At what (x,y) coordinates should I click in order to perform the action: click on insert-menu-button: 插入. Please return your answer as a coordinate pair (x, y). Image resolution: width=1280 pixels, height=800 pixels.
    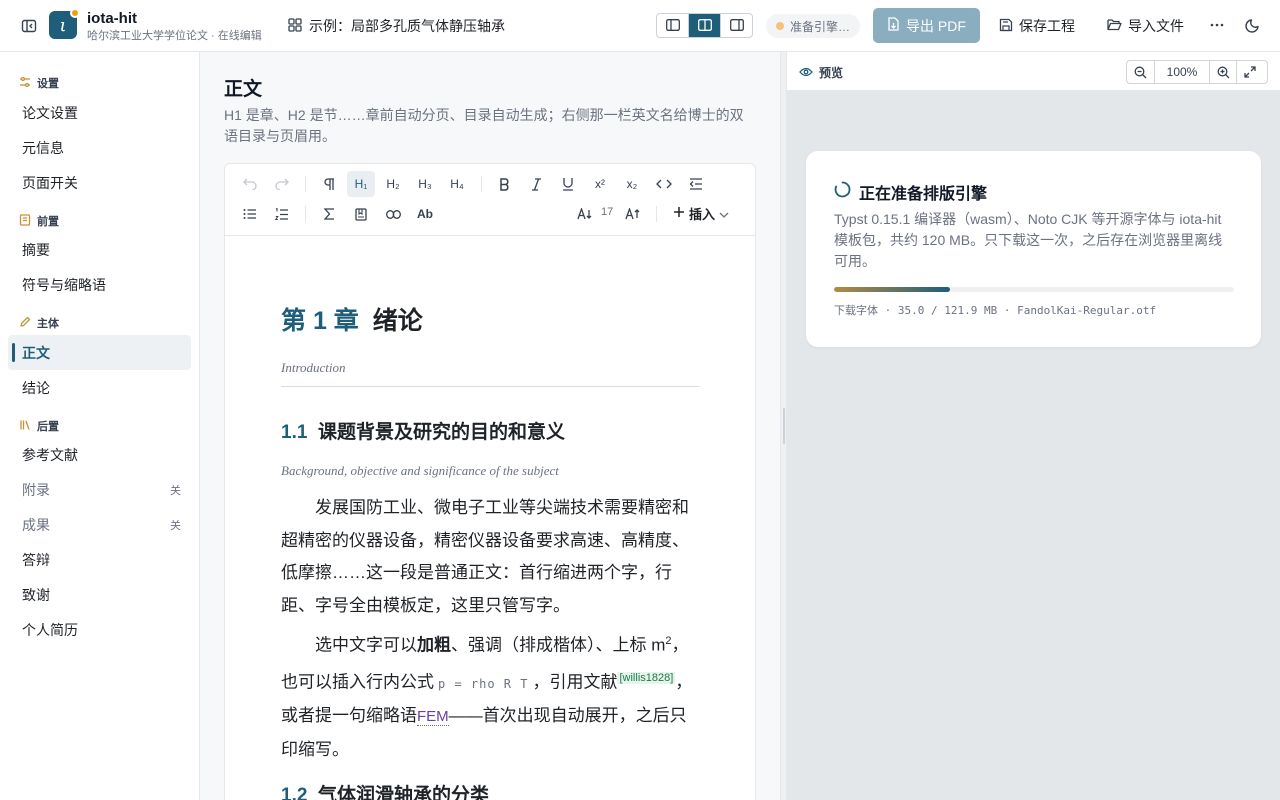
    Looking at the image, I should click on (701, 213).